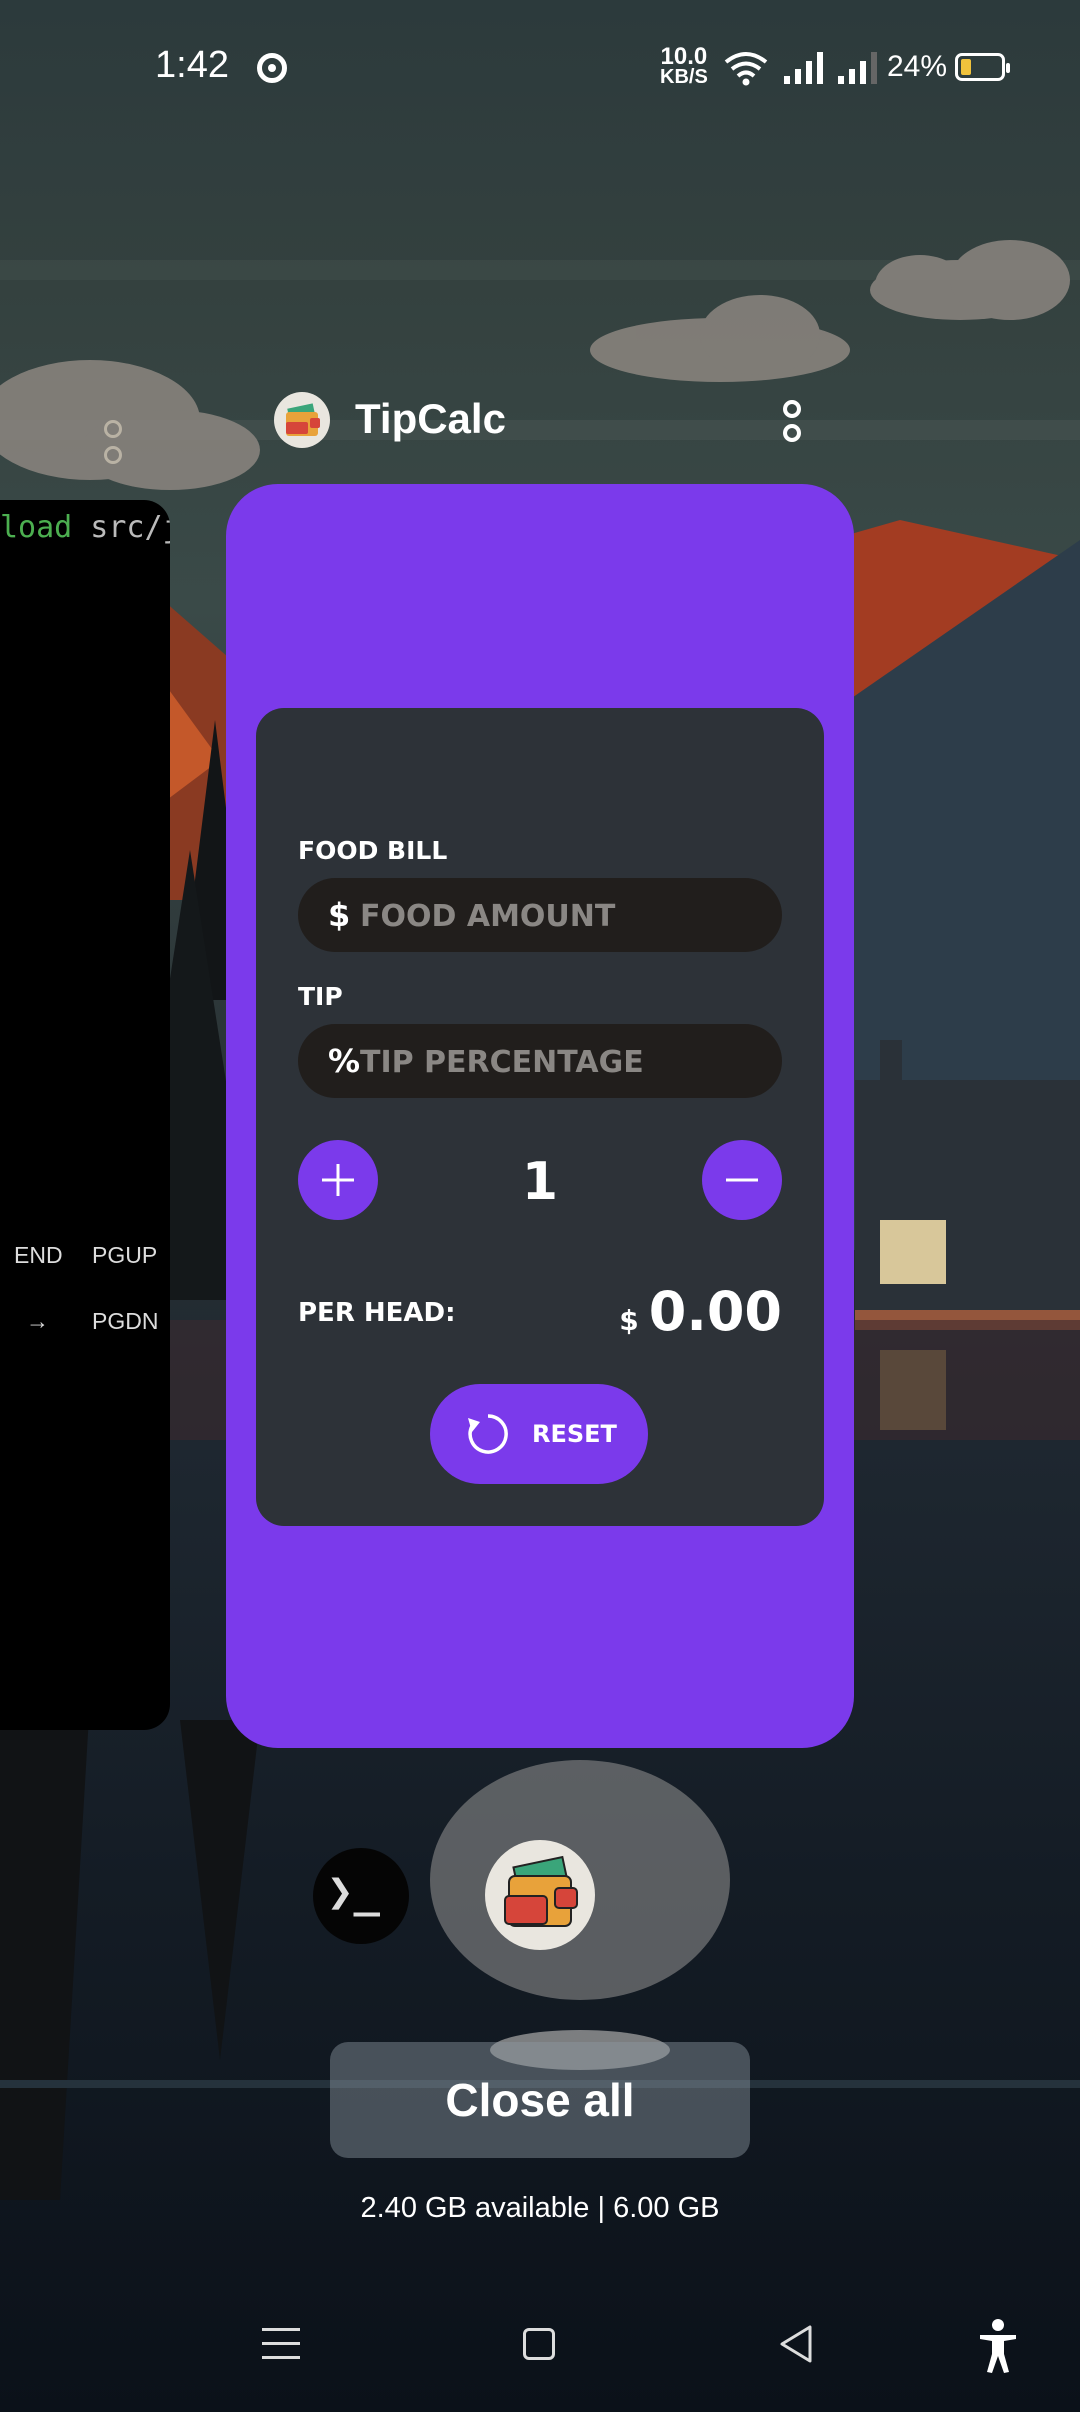  What do you see at coordinates (37, 1321) in the screenshot?
I see `terminal-key-right: →` at bounding box center [37, 1321].